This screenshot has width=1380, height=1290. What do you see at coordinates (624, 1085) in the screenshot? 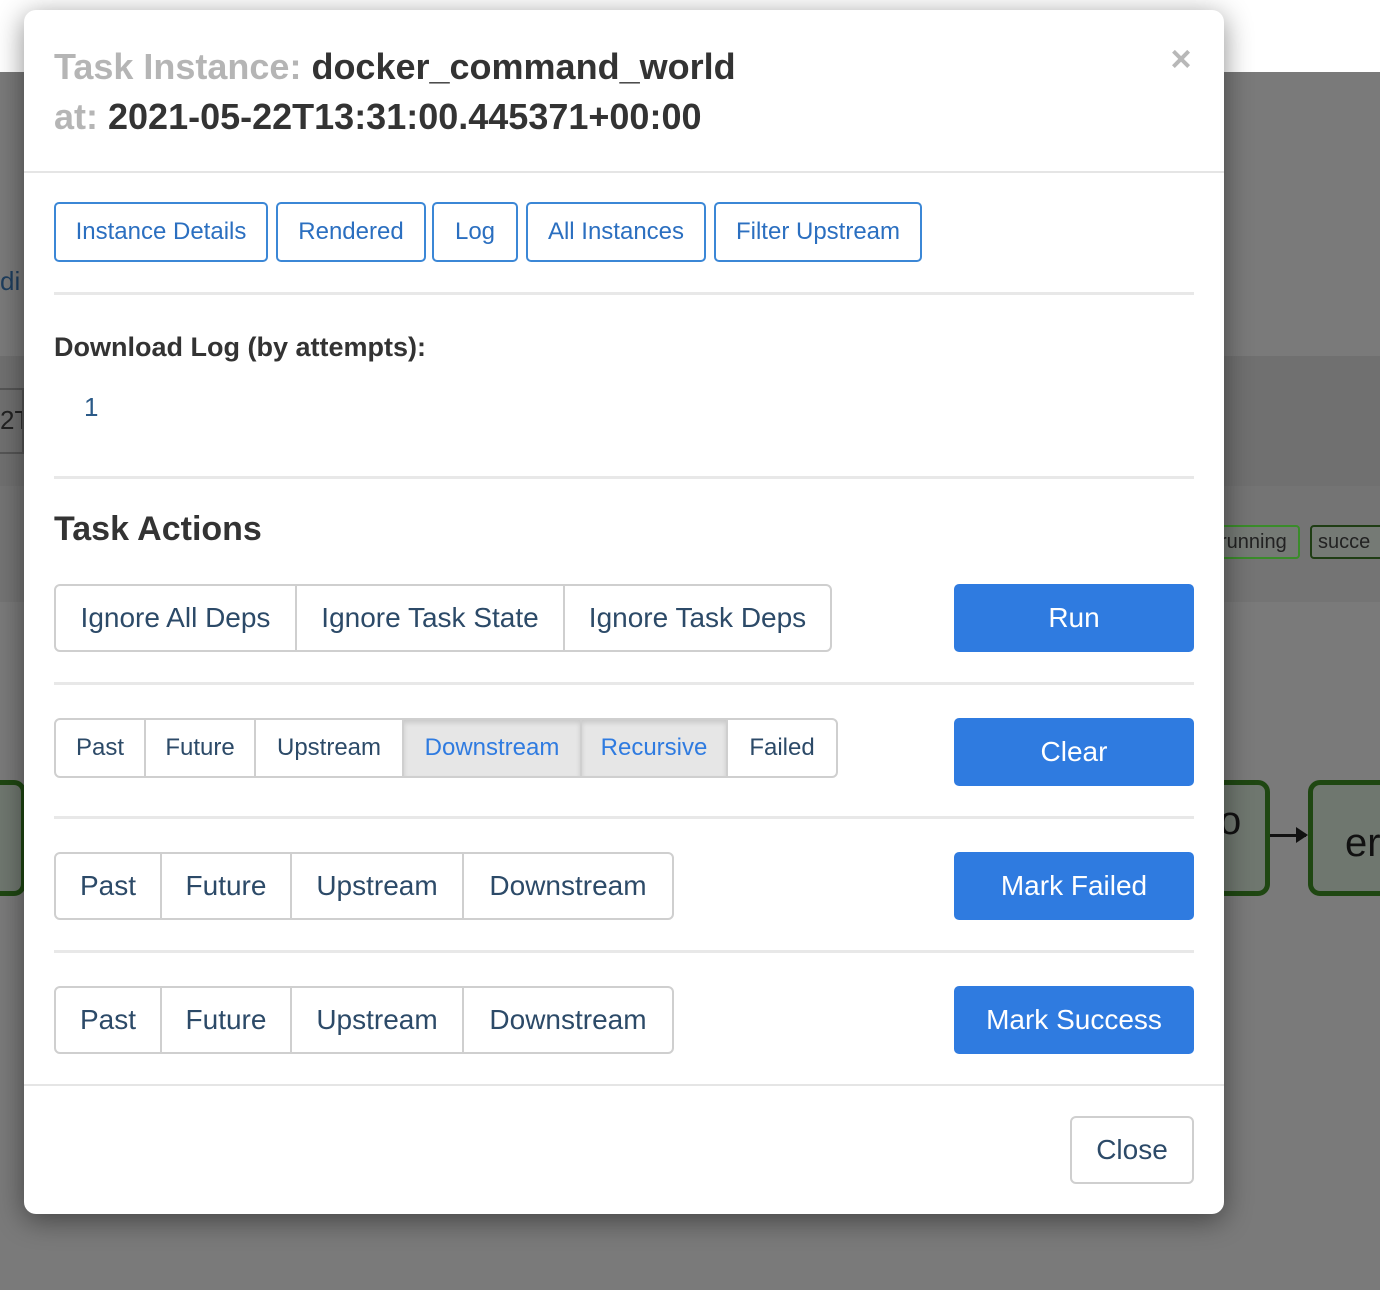
I see `modal-footer-divider` at bounding box center [624, 1085].